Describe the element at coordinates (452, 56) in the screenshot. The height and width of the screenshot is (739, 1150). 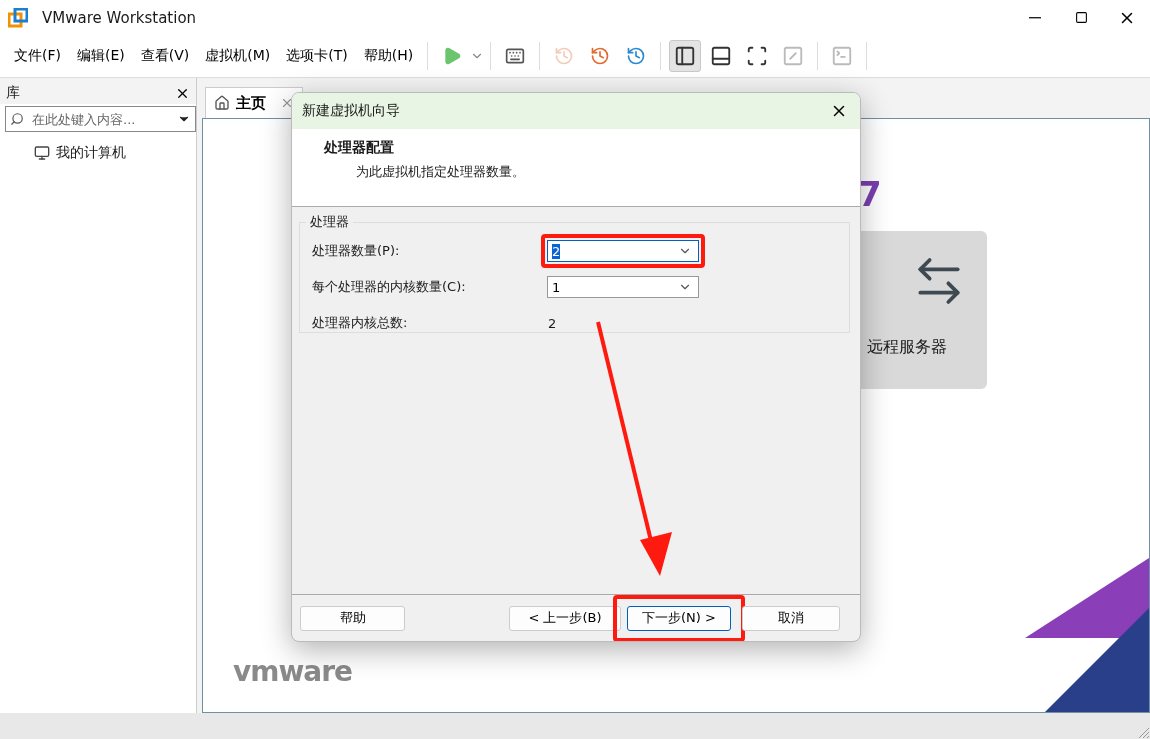
I see `play-icon` at that location.